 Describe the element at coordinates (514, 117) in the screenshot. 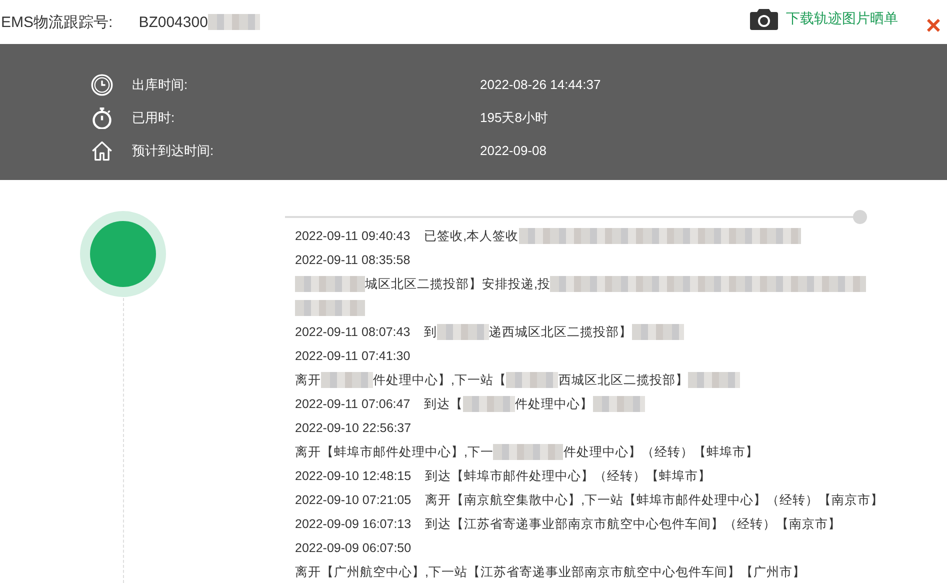

I see `field-value: 195天8小时` at that location.